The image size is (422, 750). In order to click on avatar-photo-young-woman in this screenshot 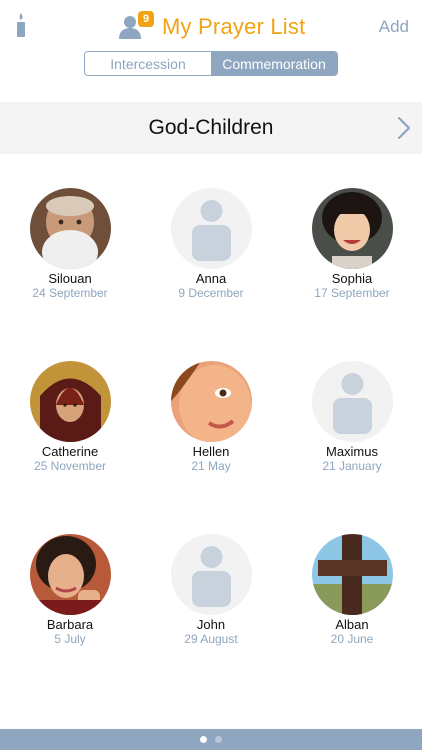, I will do `click(70, 574)`.